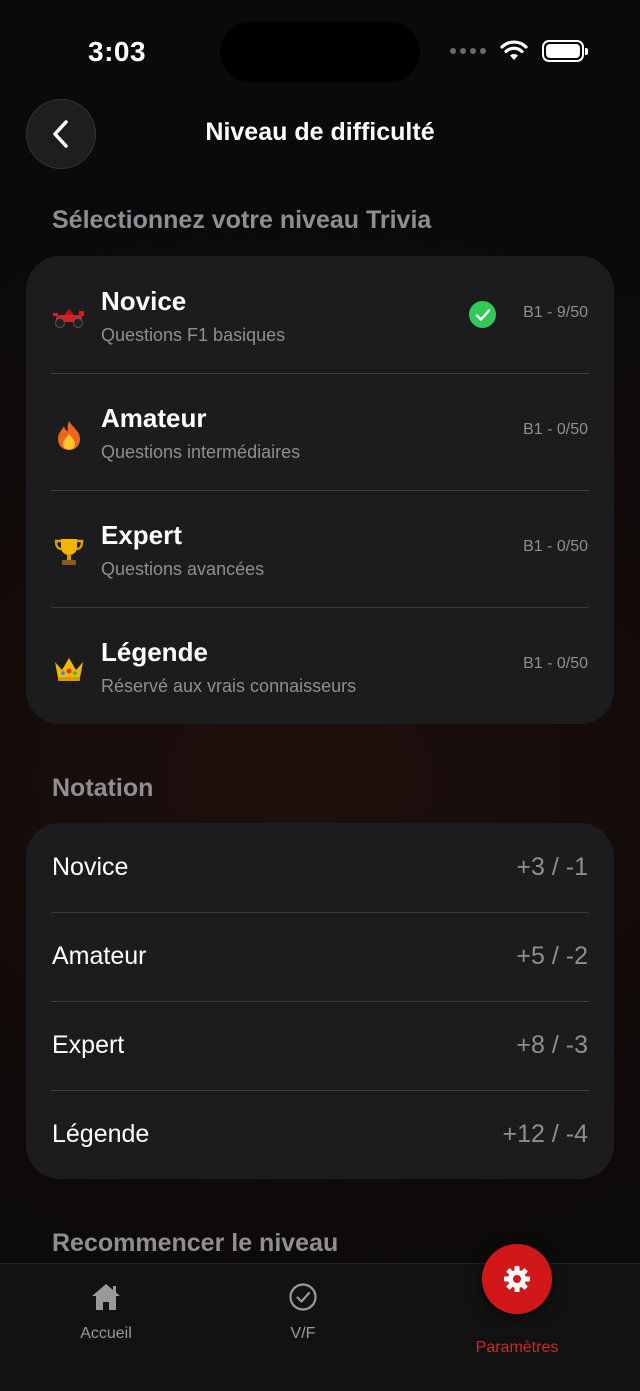  What do you see at coordinates (106, 1312) in the screenshot?
I see `tab-home: Accueil` at bounding box center [106, 1312].